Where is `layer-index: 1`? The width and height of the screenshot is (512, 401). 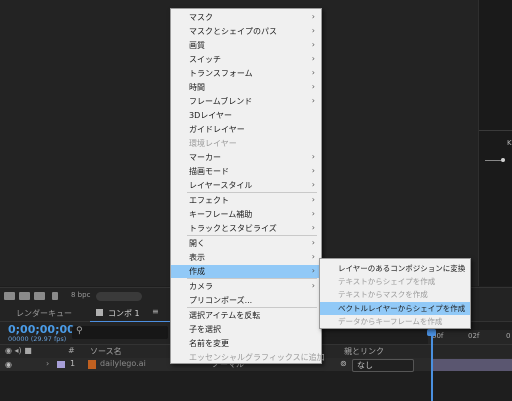 layer-index: 1 is located at coordinates (73, 363).